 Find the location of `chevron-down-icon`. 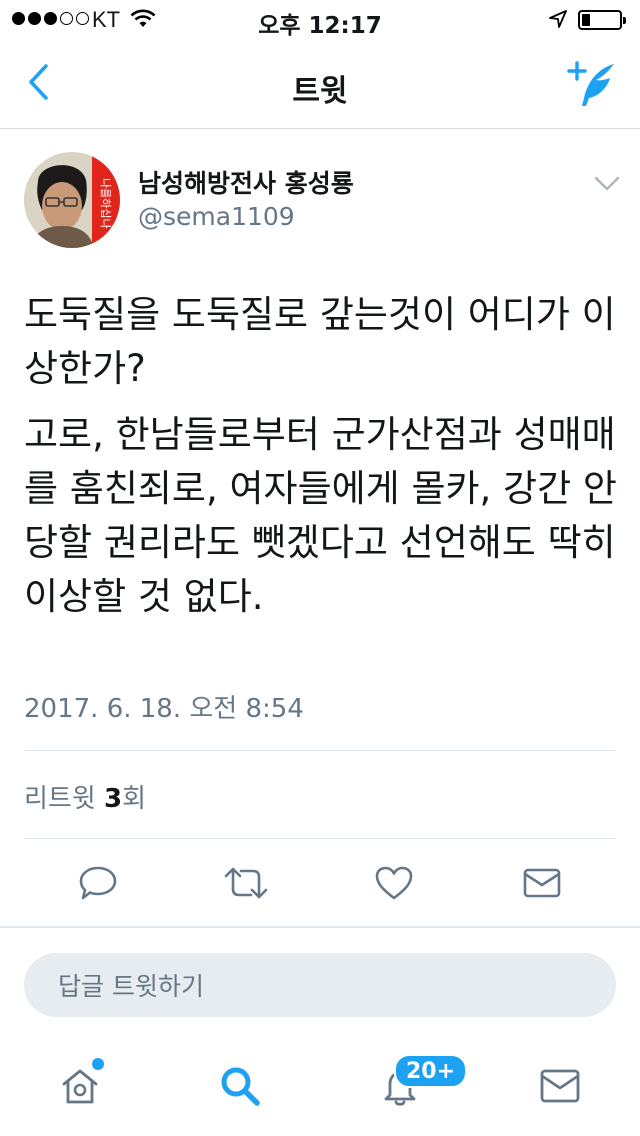

chevron-down-icon is located at coordinates (607, 186).